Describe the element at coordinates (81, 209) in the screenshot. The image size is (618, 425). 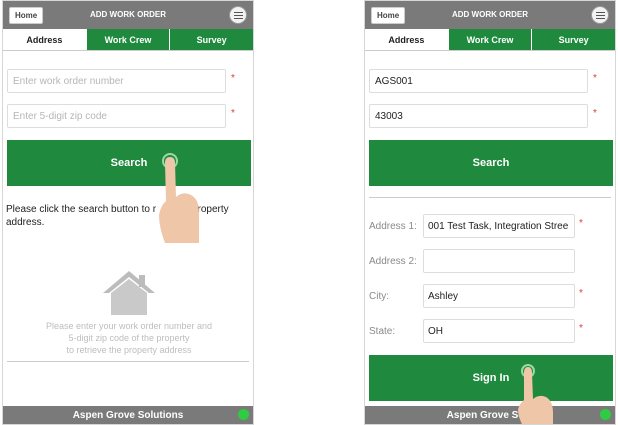
I see `instruction-text-1: Please click the search button to r` at that location.